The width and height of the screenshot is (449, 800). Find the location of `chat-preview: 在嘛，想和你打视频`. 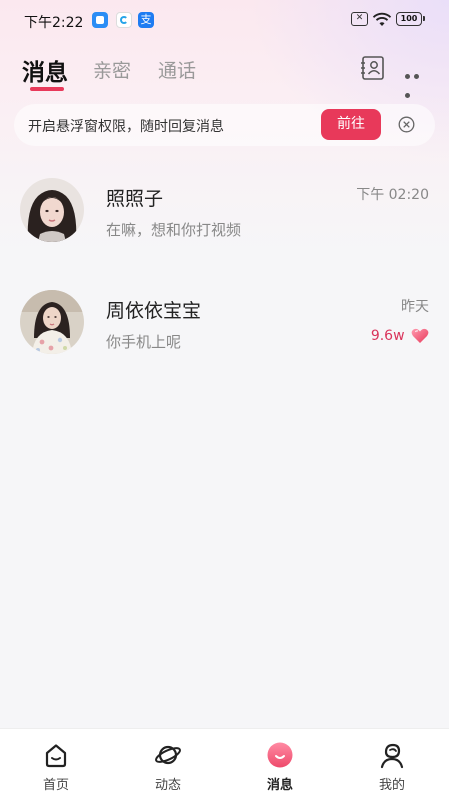

chat-preview: 在嘛，想和你打视频 is located at coordinates (174, 230).